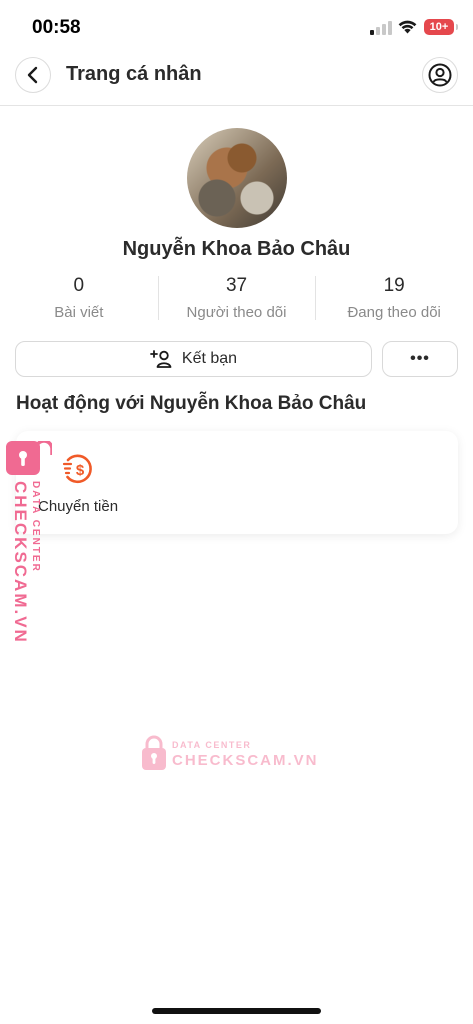 Image resolution: width=473 pixels, height=1024 pixels. Describe the element at coordinates (79, 312) in the screenshot. I see `stat-label: Bài viết` at that location.